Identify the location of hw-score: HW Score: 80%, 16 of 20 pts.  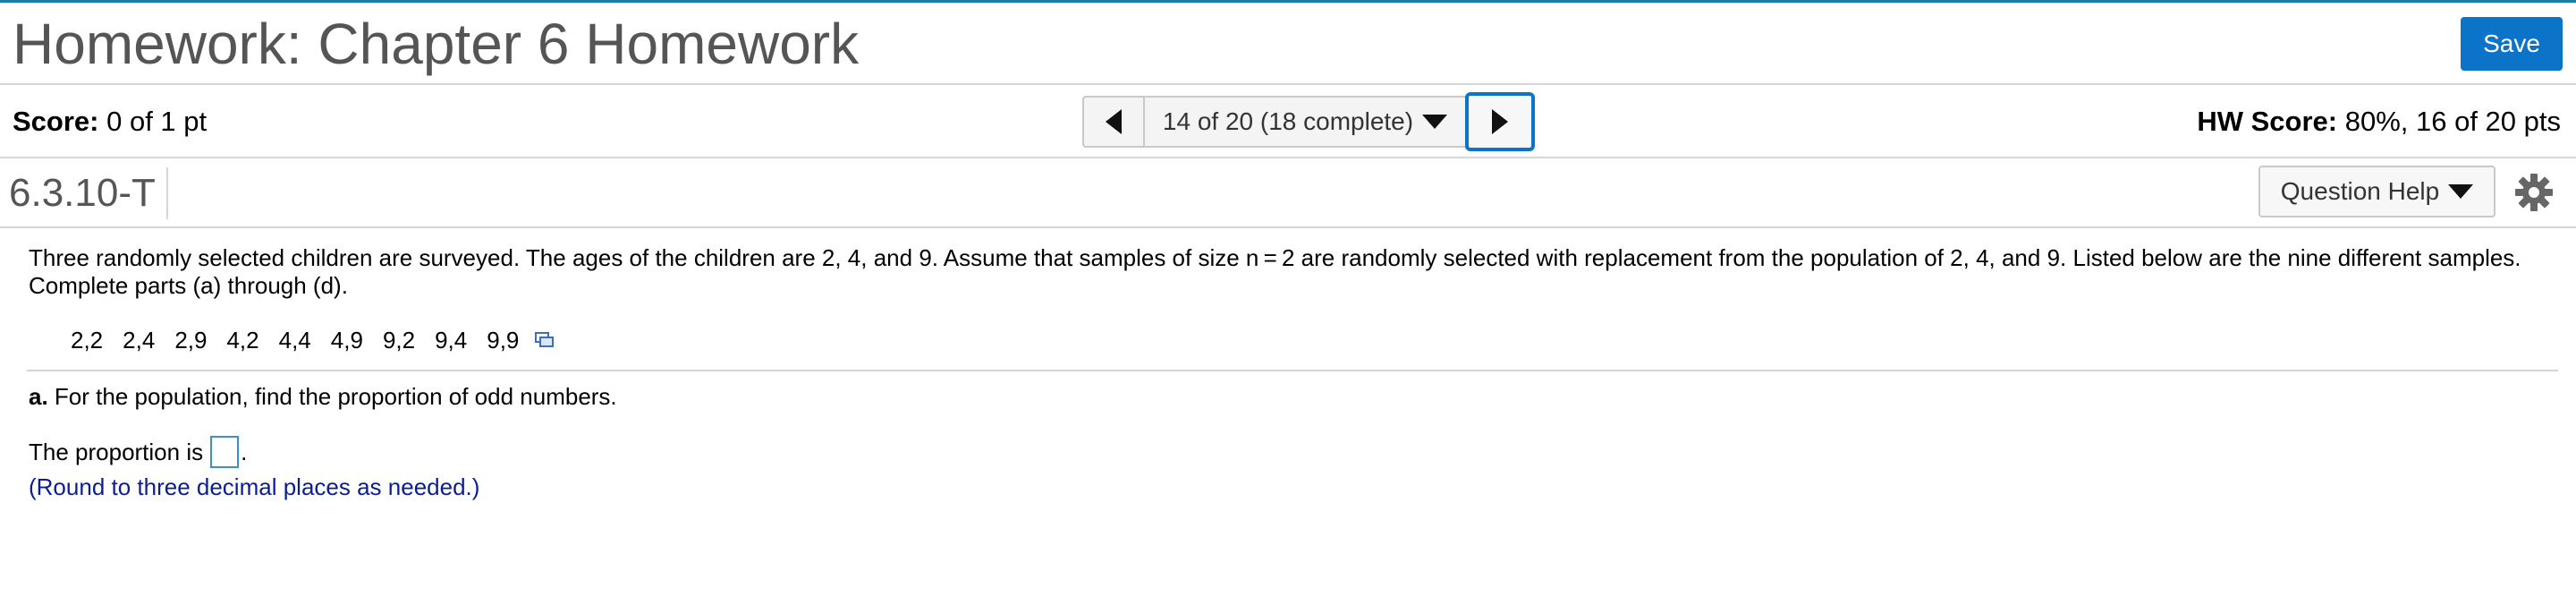
(2379, 122).